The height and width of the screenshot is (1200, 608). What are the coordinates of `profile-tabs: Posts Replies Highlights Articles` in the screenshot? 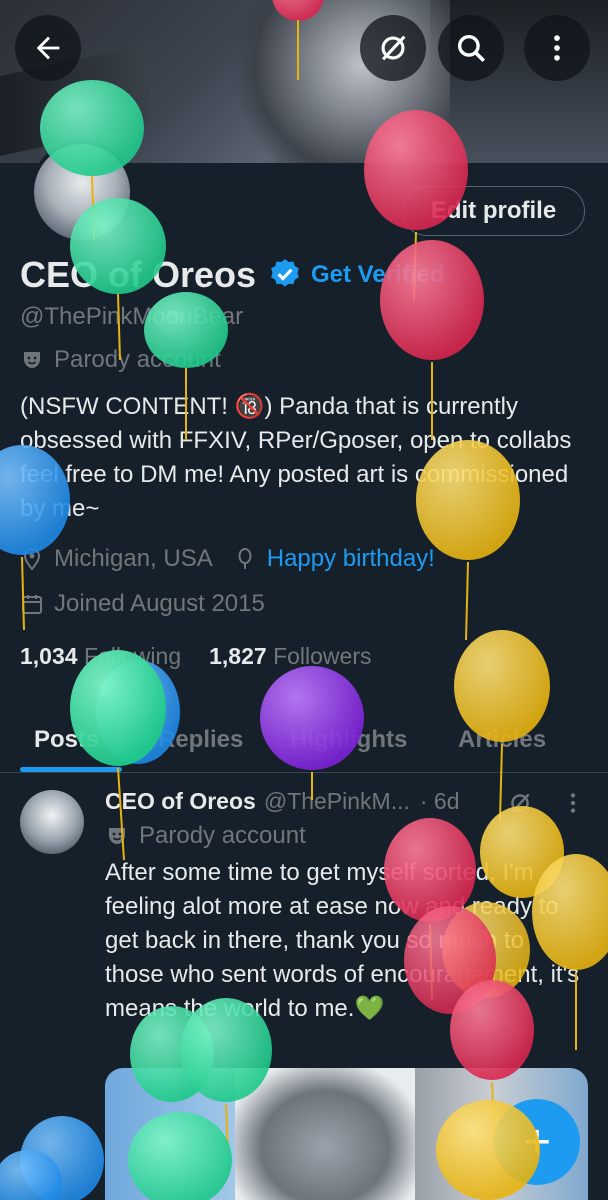 It's located at (304, 741).